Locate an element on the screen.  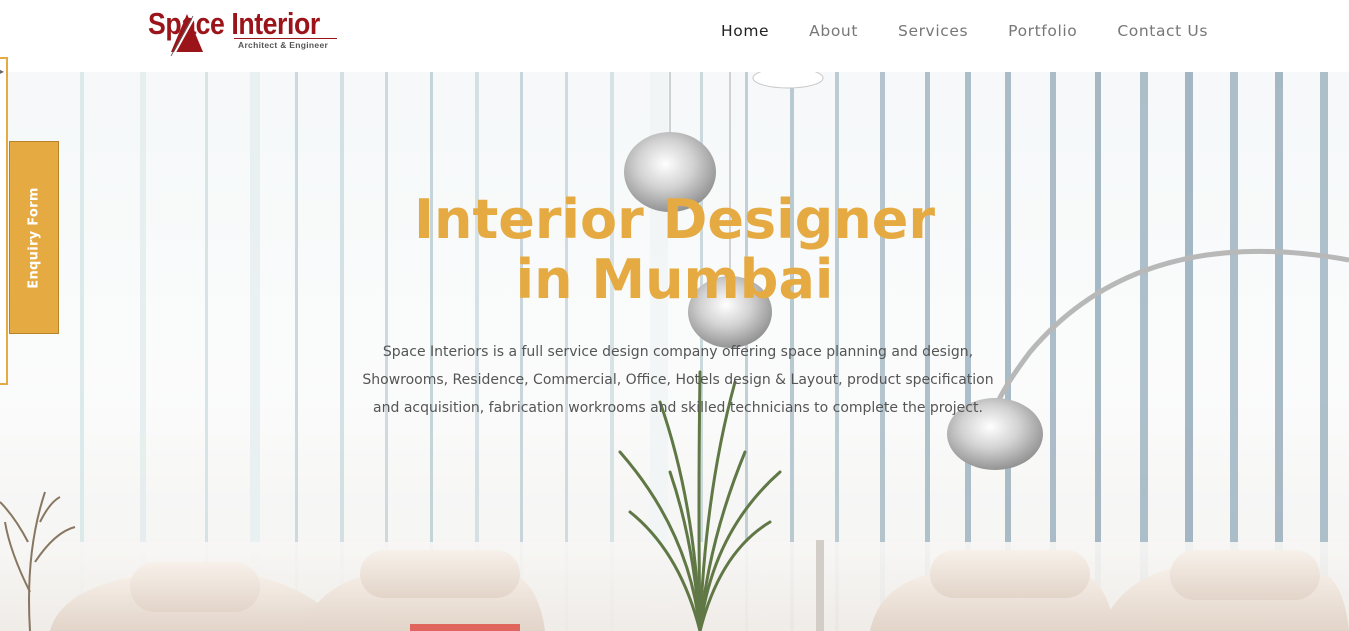
nav-contact-us: Contact Us is located at coordinates (1152, 31).